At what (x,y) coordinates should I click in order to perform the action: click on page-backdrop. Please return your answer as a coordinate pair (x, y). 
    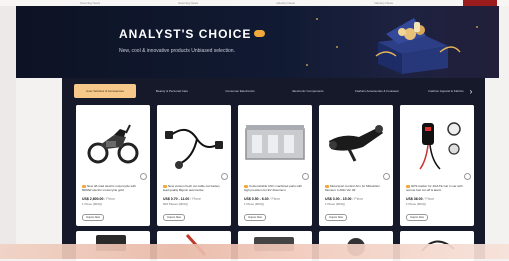
    Looking at the image, I should click on (8, 129).